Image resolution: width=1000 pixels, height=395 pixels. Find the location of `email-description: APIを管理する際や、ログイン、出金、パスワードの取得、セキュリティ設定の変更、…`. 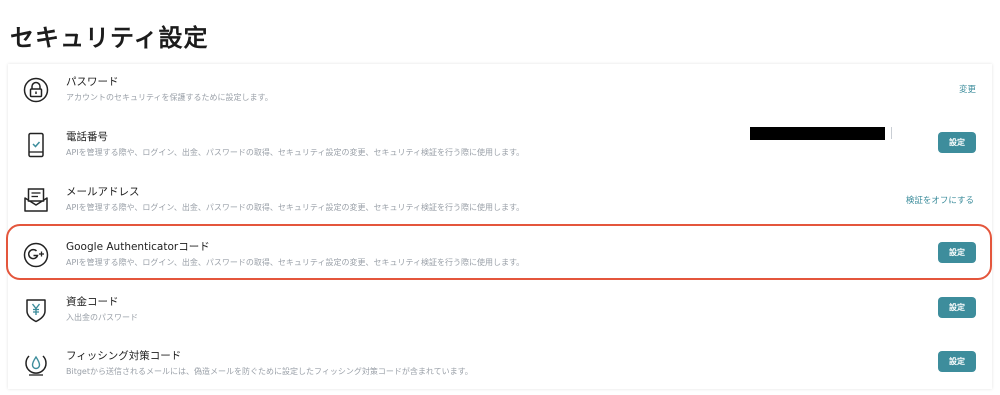

email-description: APIを管理する際や、ログイン、出金、パスワードの取得、セキュリティ設定の変更、… is located at coordinates (295, 207).